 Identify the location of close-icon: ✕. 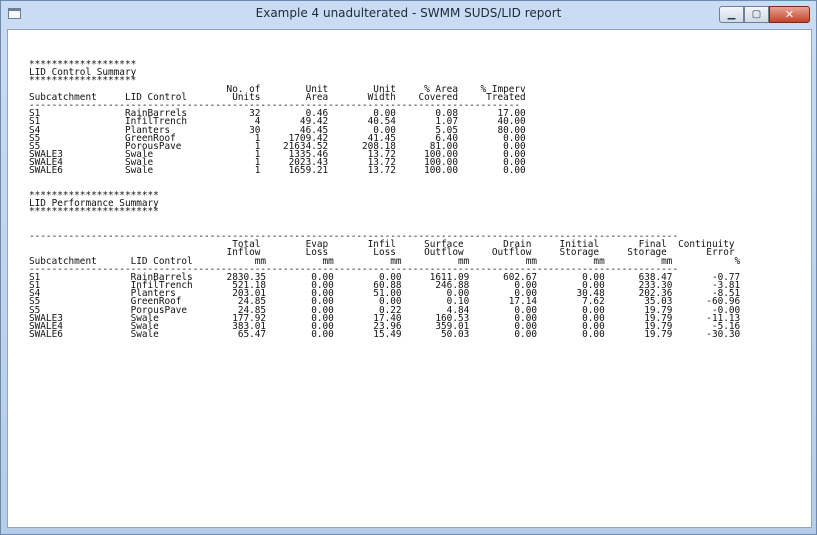
(789, 14).